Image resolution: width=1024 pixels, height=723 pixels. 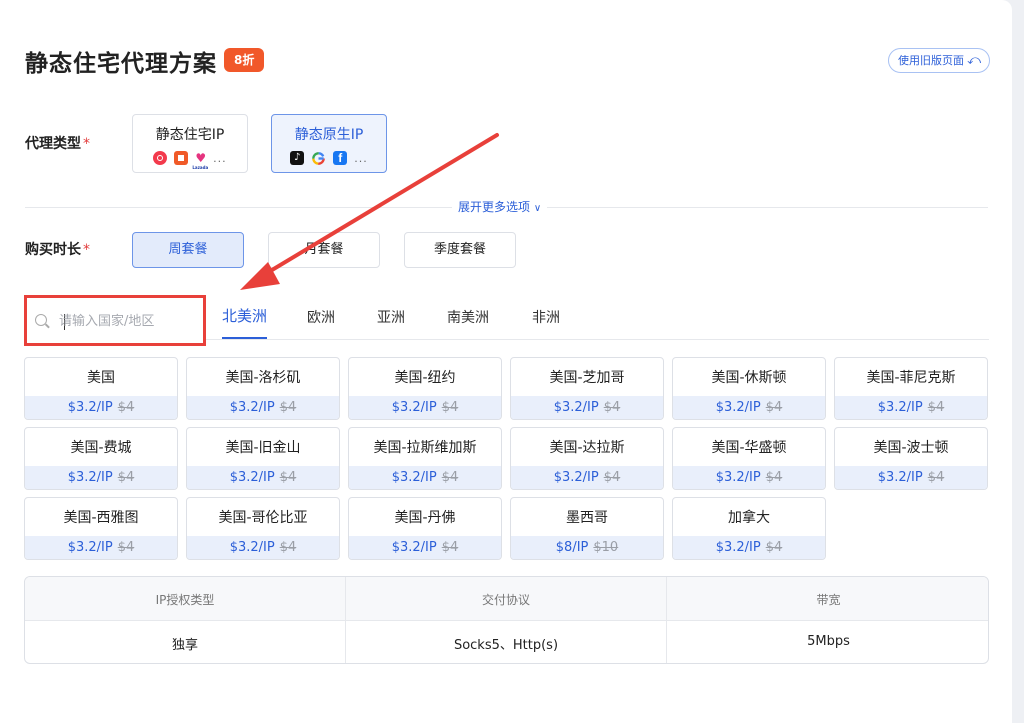 What do you see at coordinates (425, 388) in the screenshot?
I see `region-card: 美国-纽约 $3.2/IP $4` at bounding box center [425, 388].